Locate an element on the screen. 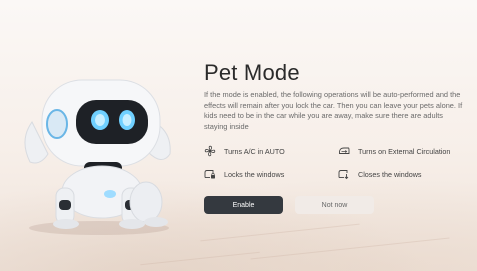 This screenshot has width=477, height=271. page-title: Pet Mode is located at coordinates (252, 72).